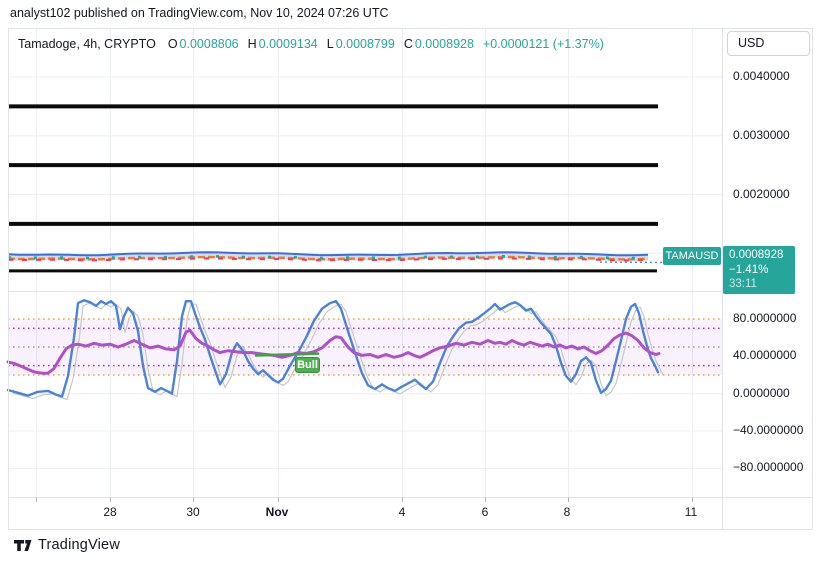 This screenshot has height=562, width=821. I want to click on ohlc-high: H 0.0009134, so click(283, 44).